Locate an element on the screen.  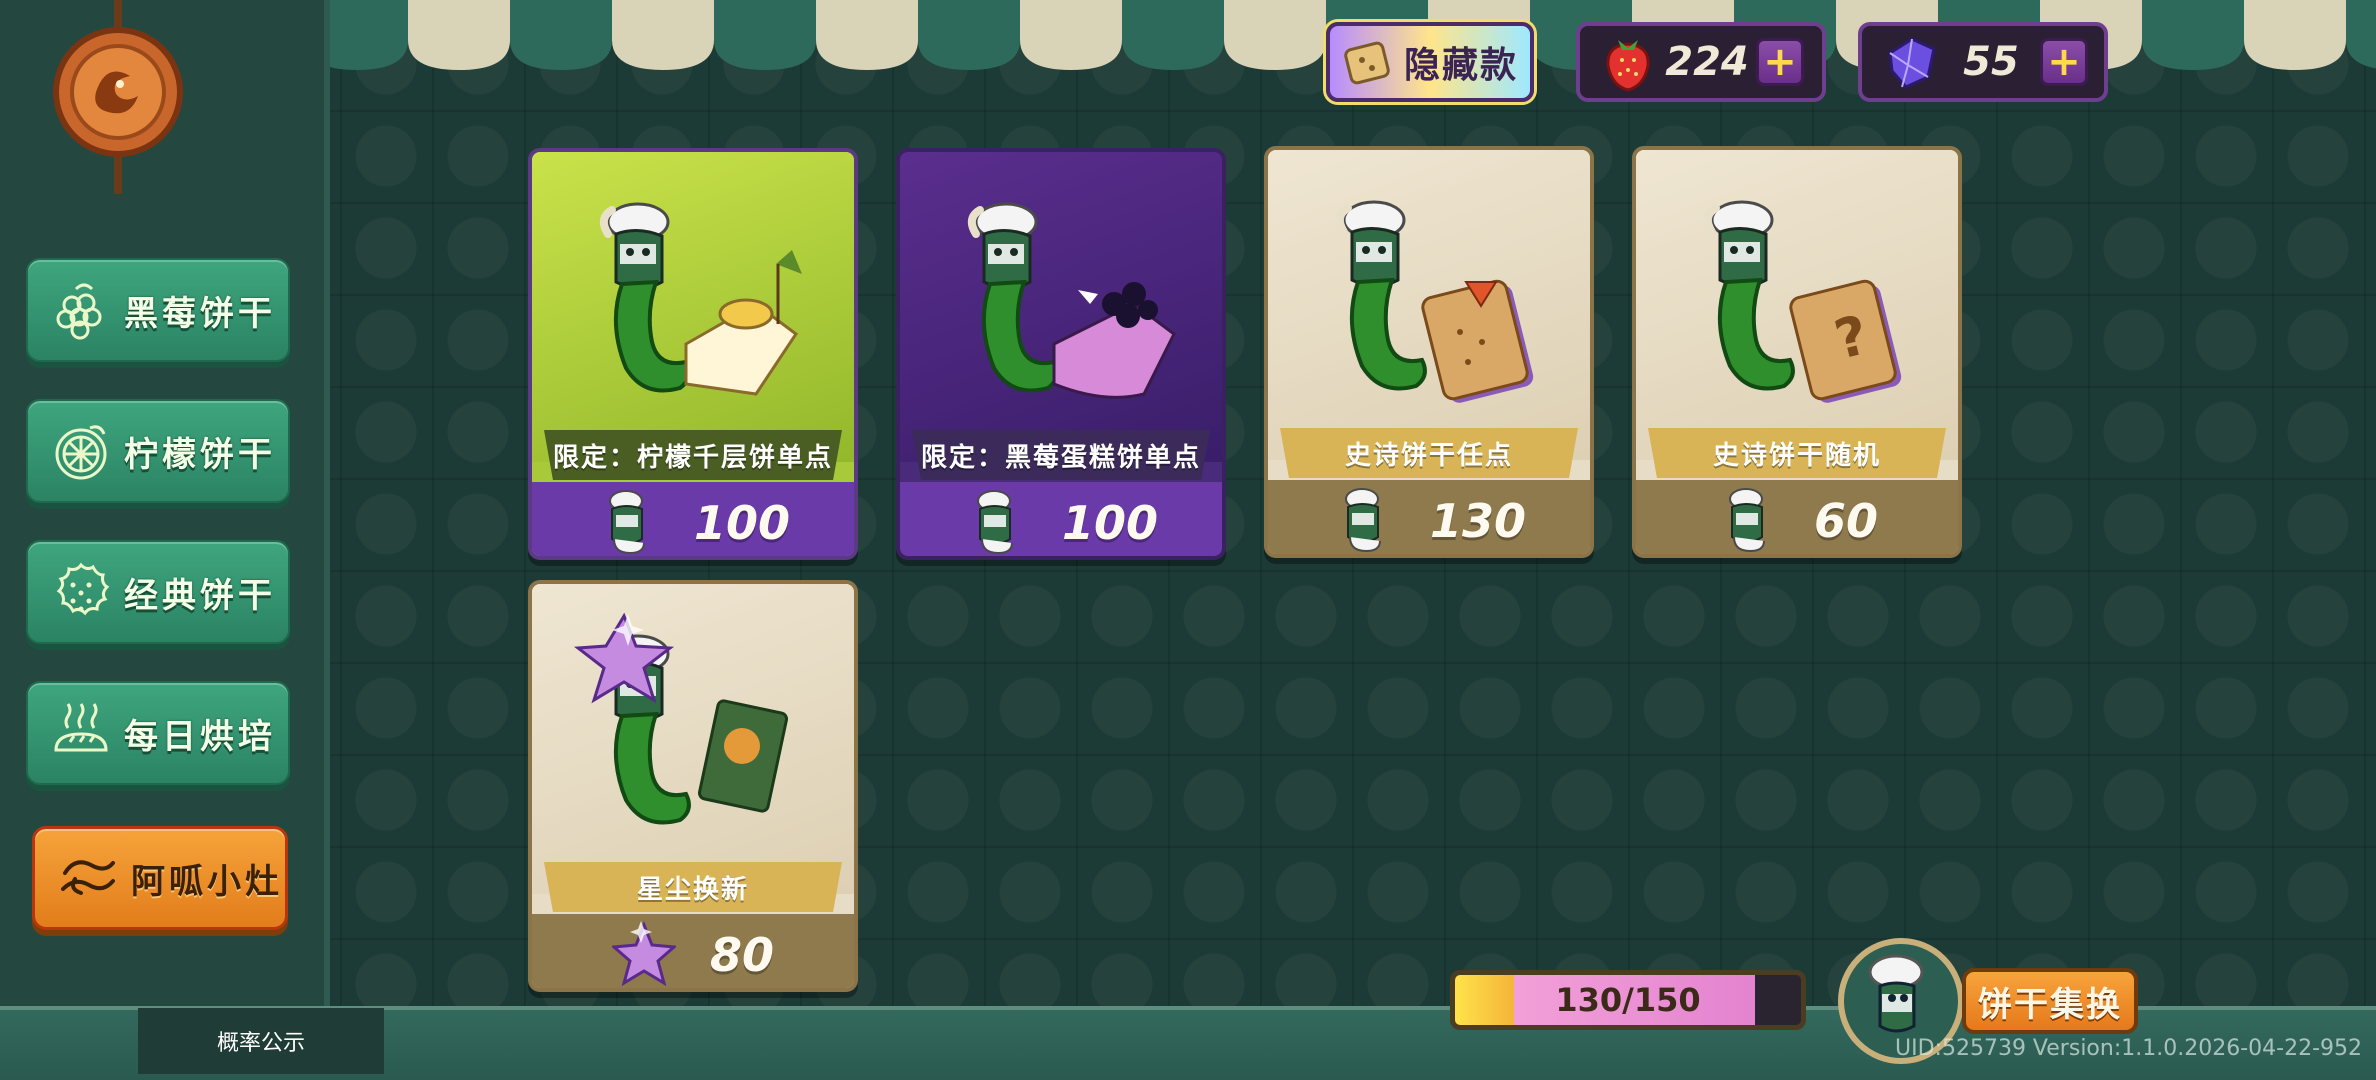
card-price-value: 60 is located at coordinates (1845, 521).